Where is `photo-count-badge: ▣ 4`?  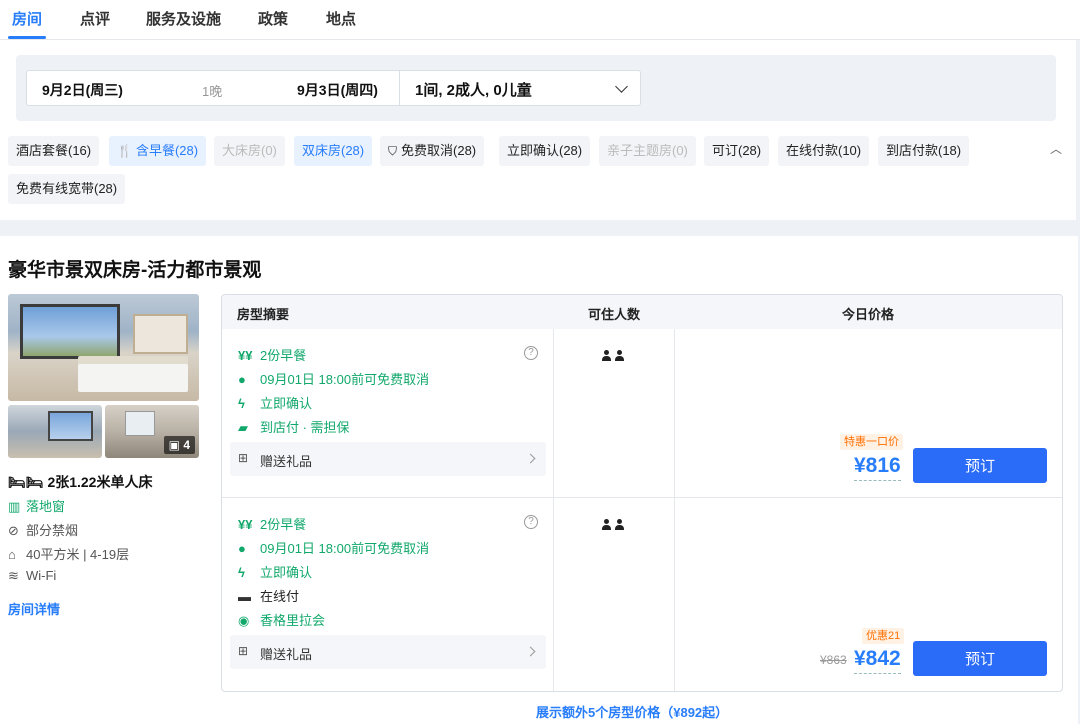
photo-count-badge: ▣ 4 is located at coordinates (179, 445).